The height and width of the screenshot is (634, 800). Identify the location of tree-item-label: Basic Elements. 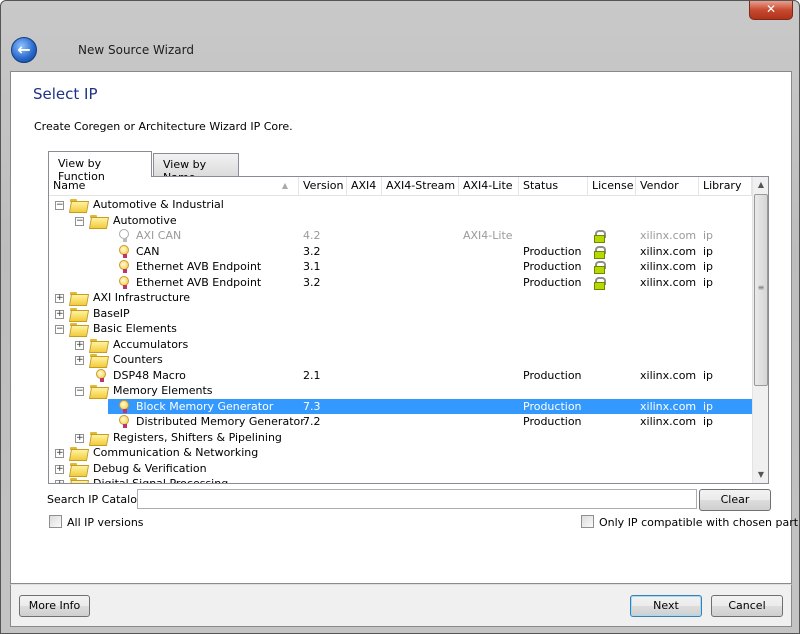
(135, 328).